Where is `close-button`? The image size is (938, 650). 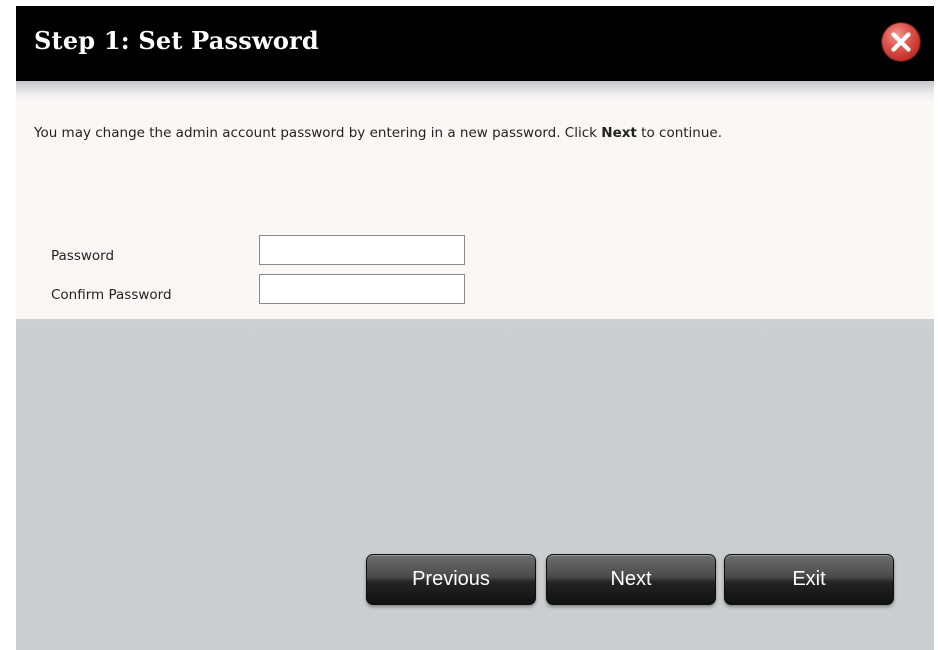 close-button is located at coordinates (901, 42).